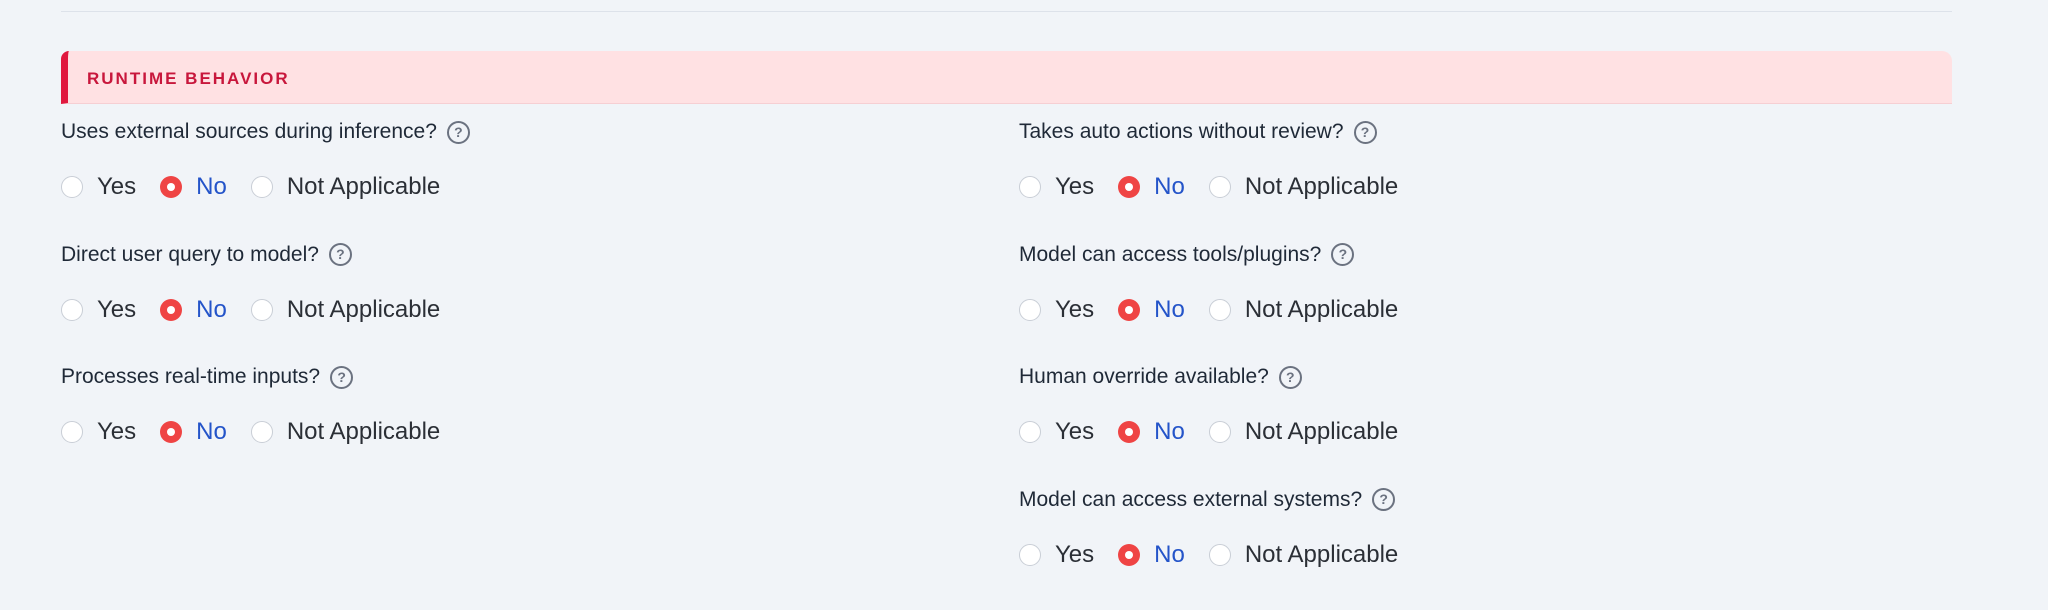 Image resolution: width=2048 pixels, height=610 pixels. Describe the element at coordinates (1170, 254) in the screenshot. I see `question-label: Model can access tools/plugins?` at that location.